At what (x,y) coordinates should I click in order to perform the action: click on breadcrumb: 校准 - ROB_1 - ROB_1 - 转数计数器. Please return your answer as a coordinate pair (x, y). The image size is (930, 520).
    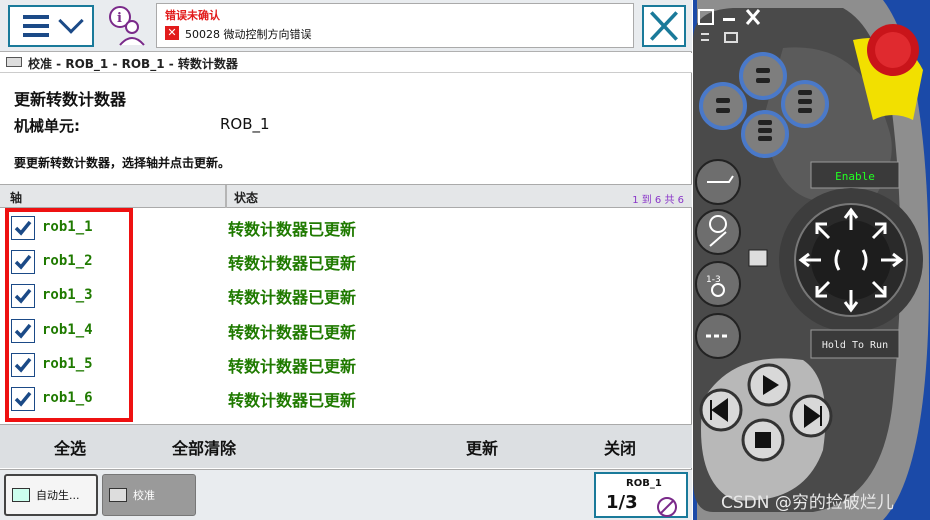
    Looking at the image, I should click on (133, 64).